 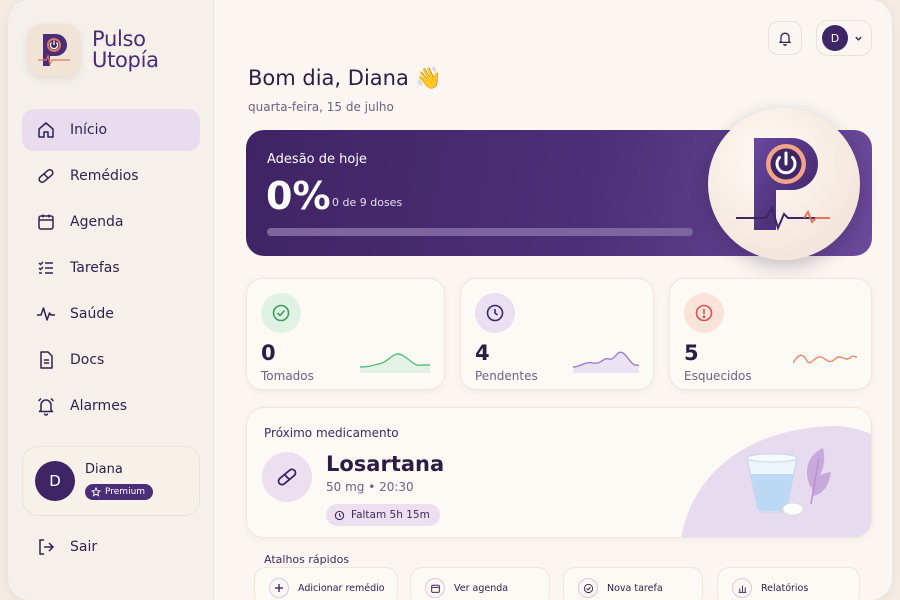 I want to click on nav-item-saude: Saúde, so click(x=111, y=314).